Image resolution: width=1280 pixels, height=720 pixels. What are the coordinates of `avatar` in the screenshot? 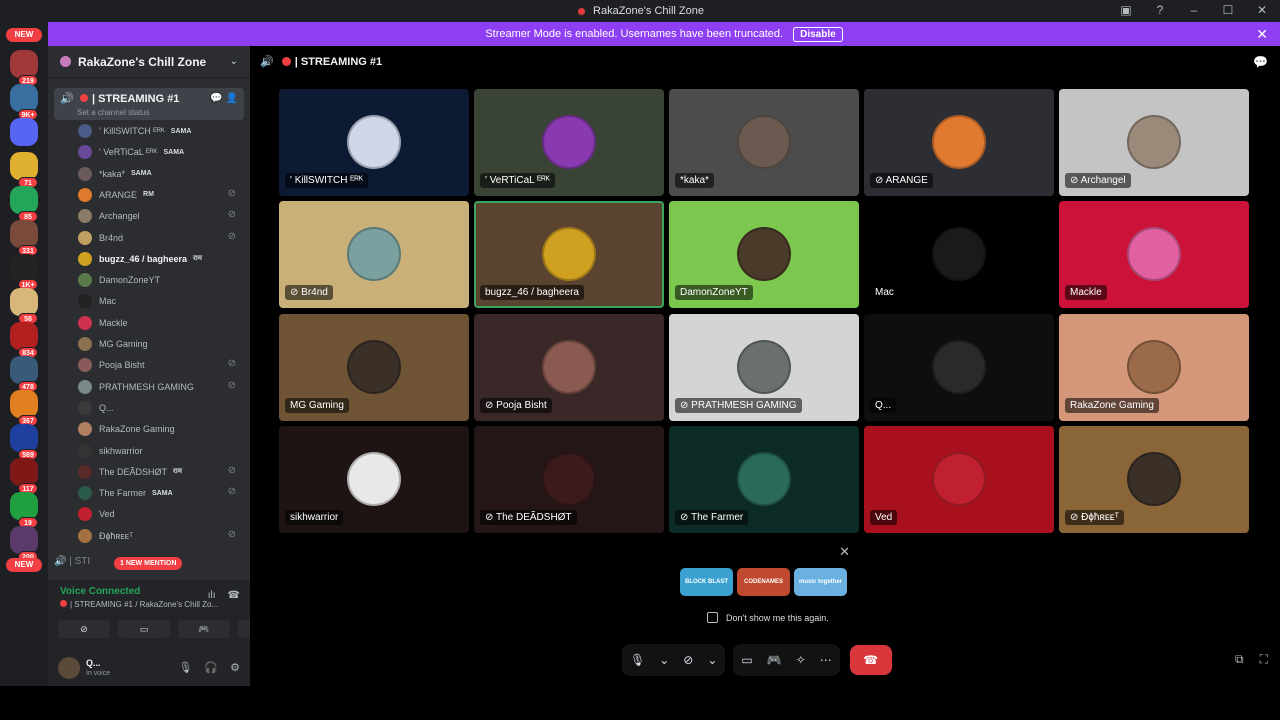 It's located at (69, 668).